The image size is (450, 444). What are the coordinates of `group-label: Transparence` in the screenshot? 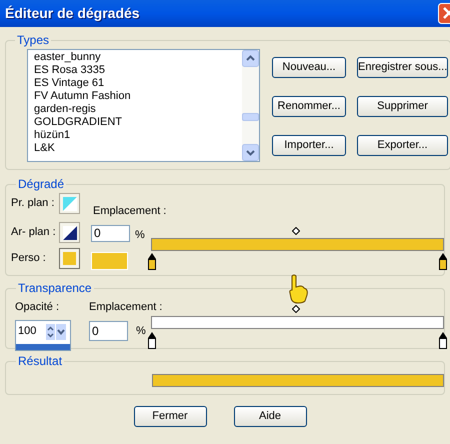 It's located at (55, 288).